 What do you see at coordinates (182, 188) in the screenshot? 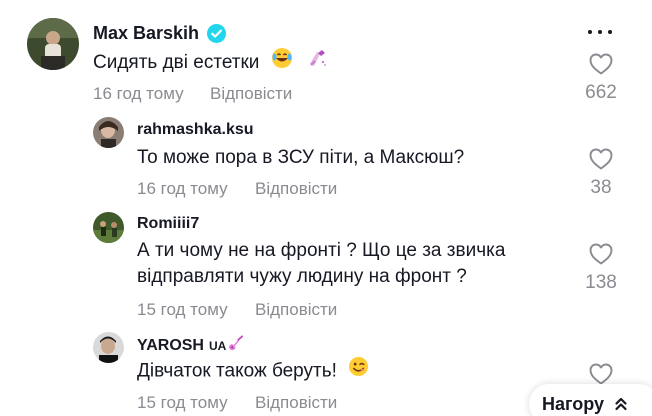
I see `reply-timestamp: 16 год тому` at bounding box center [182, 188].